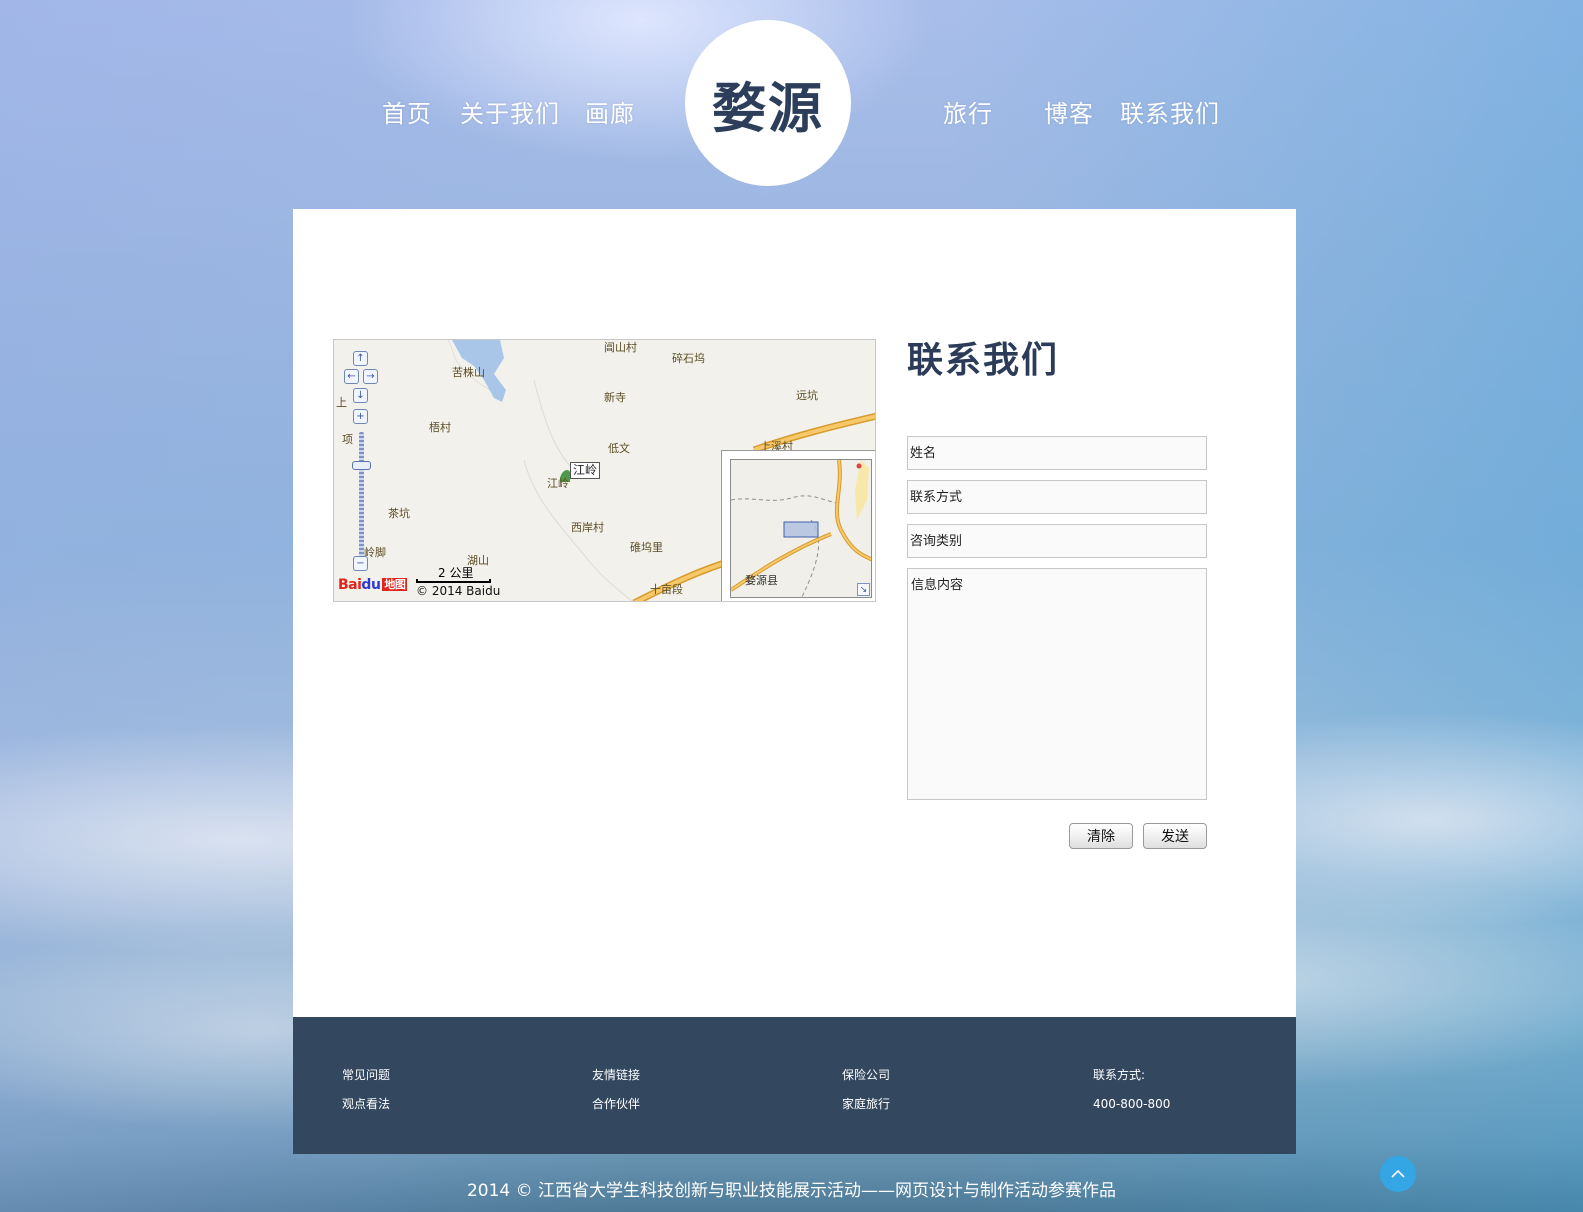 The image size is (1583, 1212). What do you see at coordinates (646, 547) in the screenshot?
I see `map-place: 碓坞里` at bounding box center [646, 547].